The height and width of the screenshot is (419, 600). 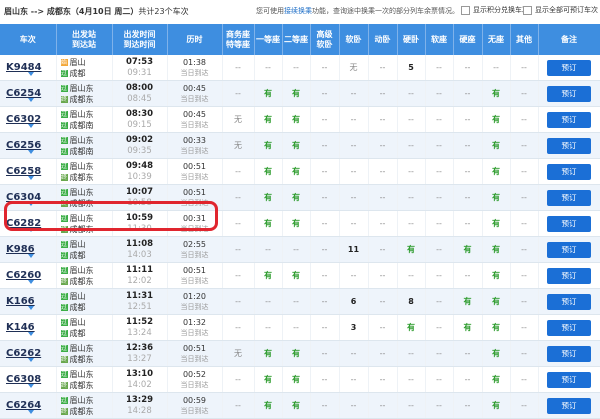 I want to click on seat-availability: 6, so click(x=354, y=301).